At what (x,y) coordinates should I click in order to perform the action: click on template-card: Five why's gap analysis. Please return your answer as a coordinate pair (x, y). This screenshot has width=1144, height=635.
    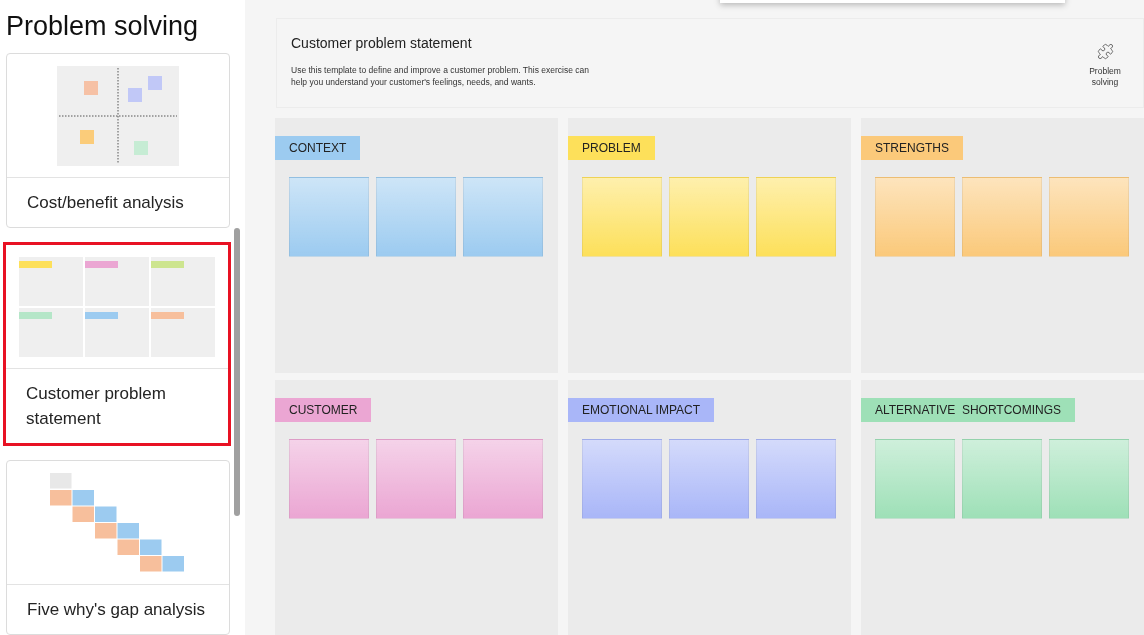
    Looking at the image, I should click on (118, 547).